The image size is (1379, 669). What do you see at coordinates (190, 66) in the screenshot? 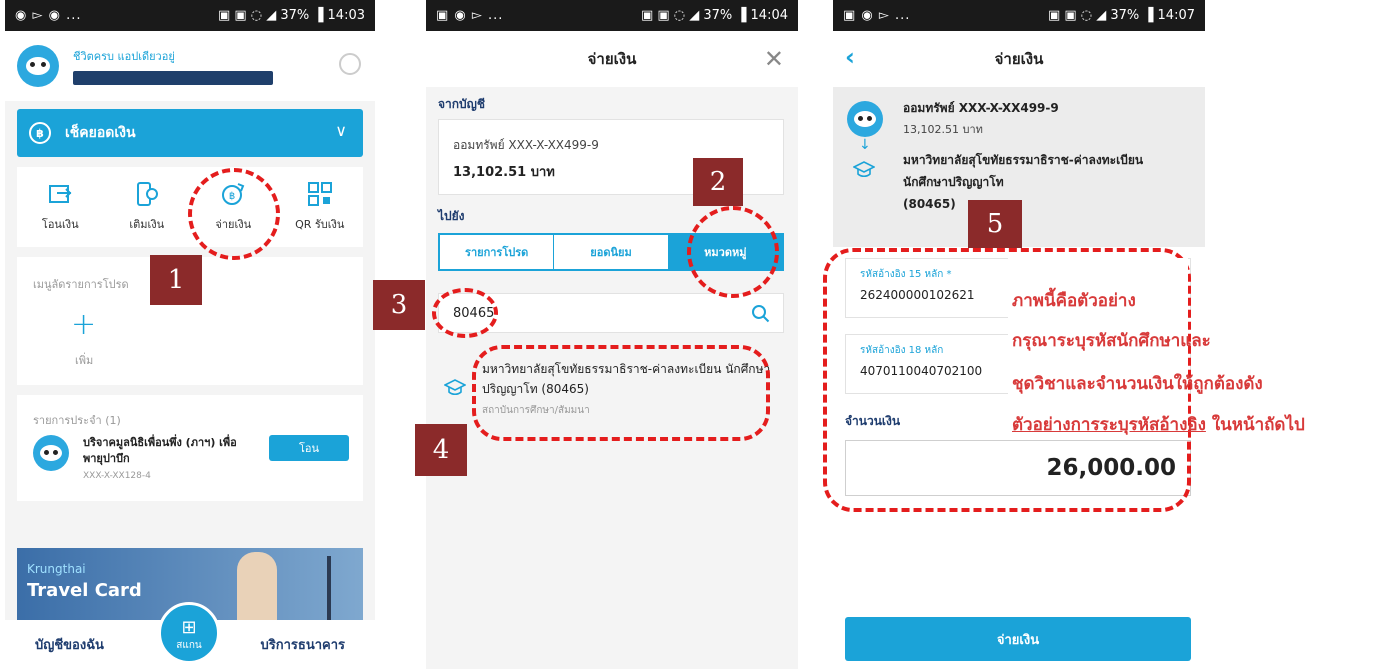
I see `profile-header: ชีวิตครบ แอปเดียวอยู่` at bounding box center [190, 66].